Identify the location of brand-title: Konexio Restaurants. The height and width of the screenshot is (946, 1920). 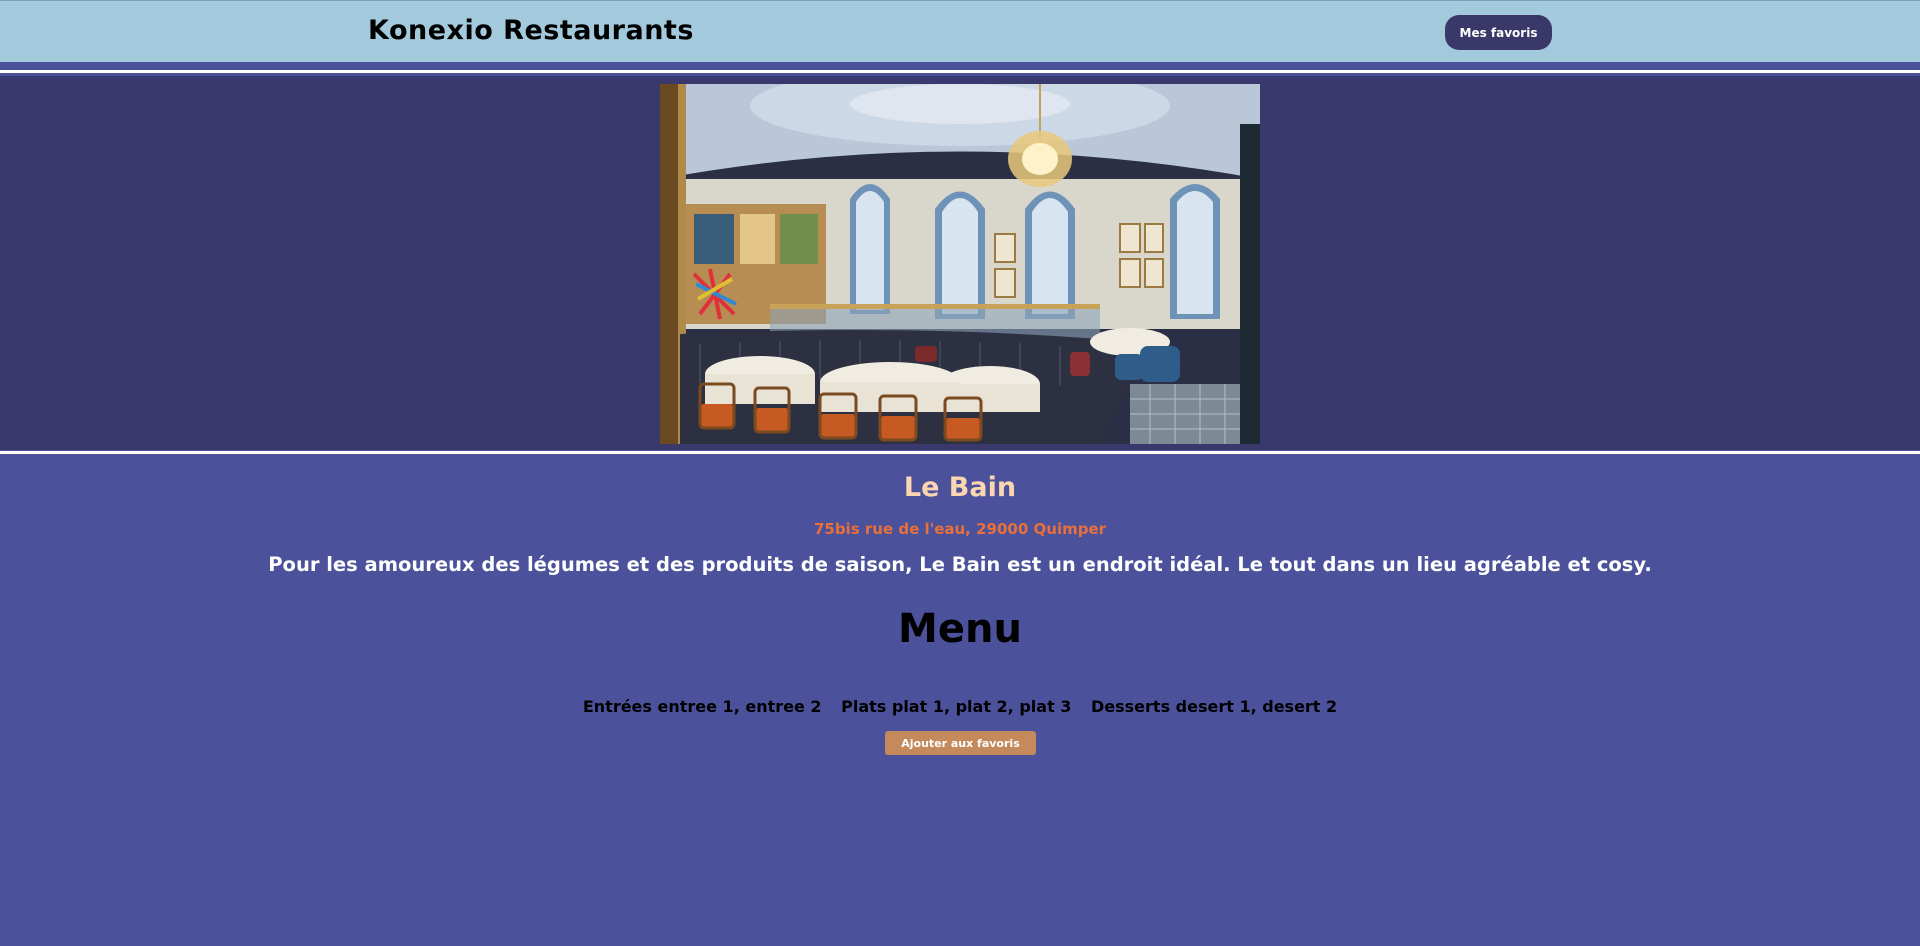
(531, 30).